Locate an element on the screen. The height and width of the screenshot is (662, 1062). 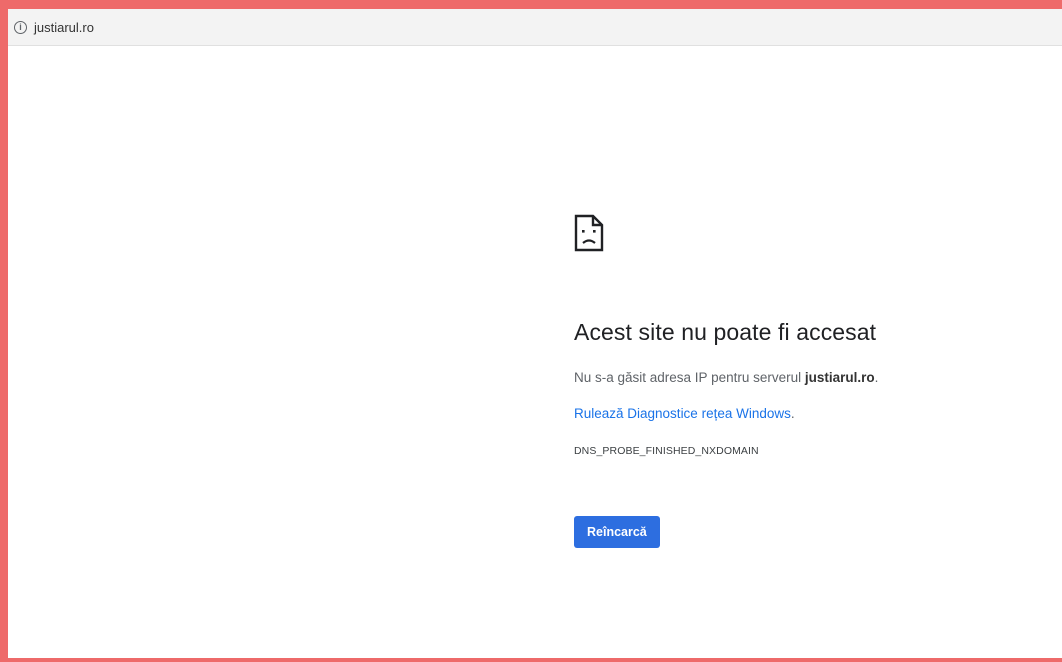
error-code: DNS_PROBE_FINISHED_NXDOMAIN is located at coordinates (666, 451).